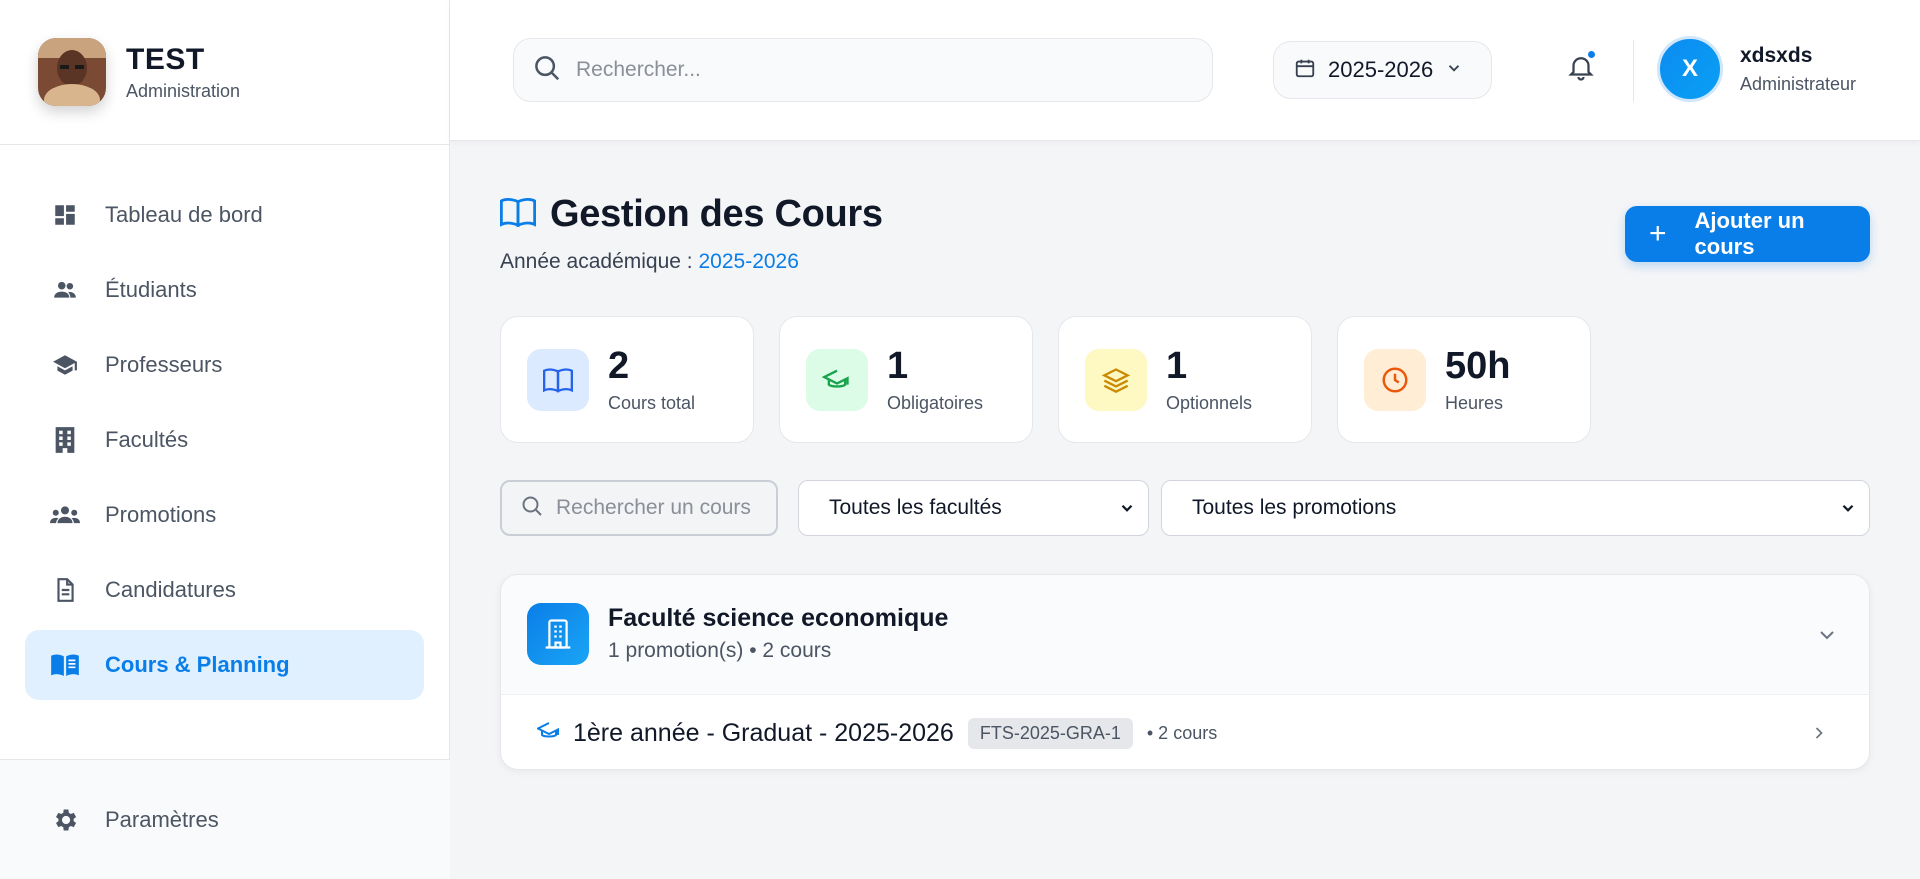 The width and height of the screenshot is (1920, 879). I want to click on header-divider, so click(1633, 71).